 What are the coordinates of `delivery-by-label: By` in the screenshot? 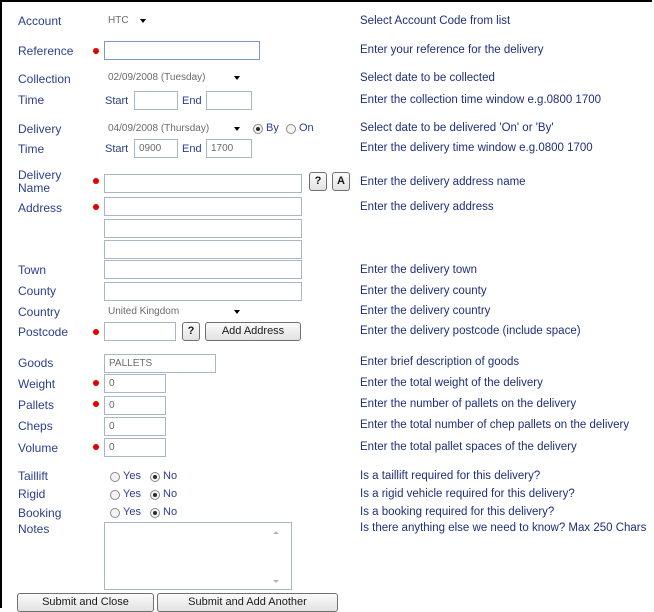 It's located at (272, 128).